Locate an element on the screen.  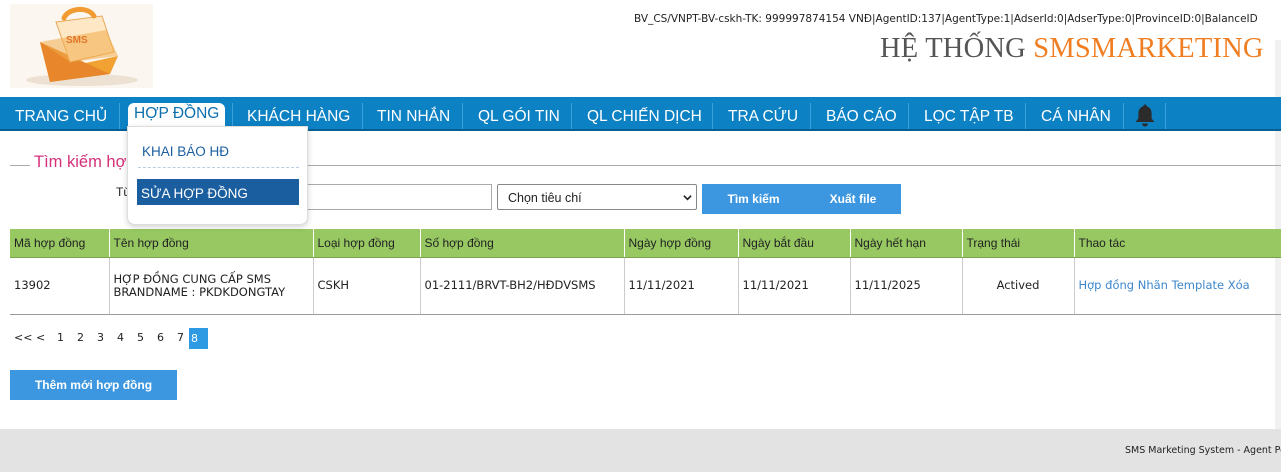
cell-contract-code: 13902 is located at coordinates (60, 286).